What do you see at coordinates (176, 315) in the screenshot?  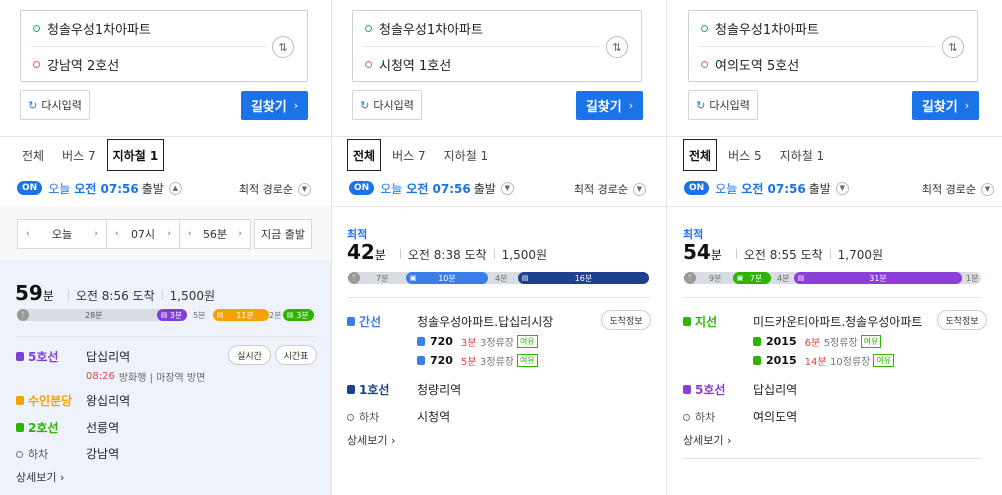 I see `segment-duration: 3분` at bounding box center [176, 315].